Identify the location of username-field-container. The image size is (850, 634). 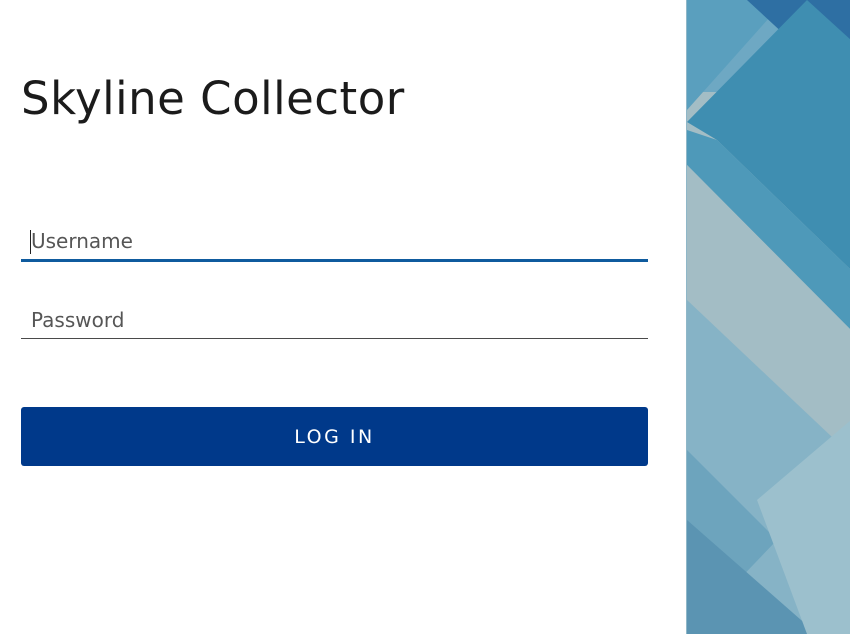
(334, 242).